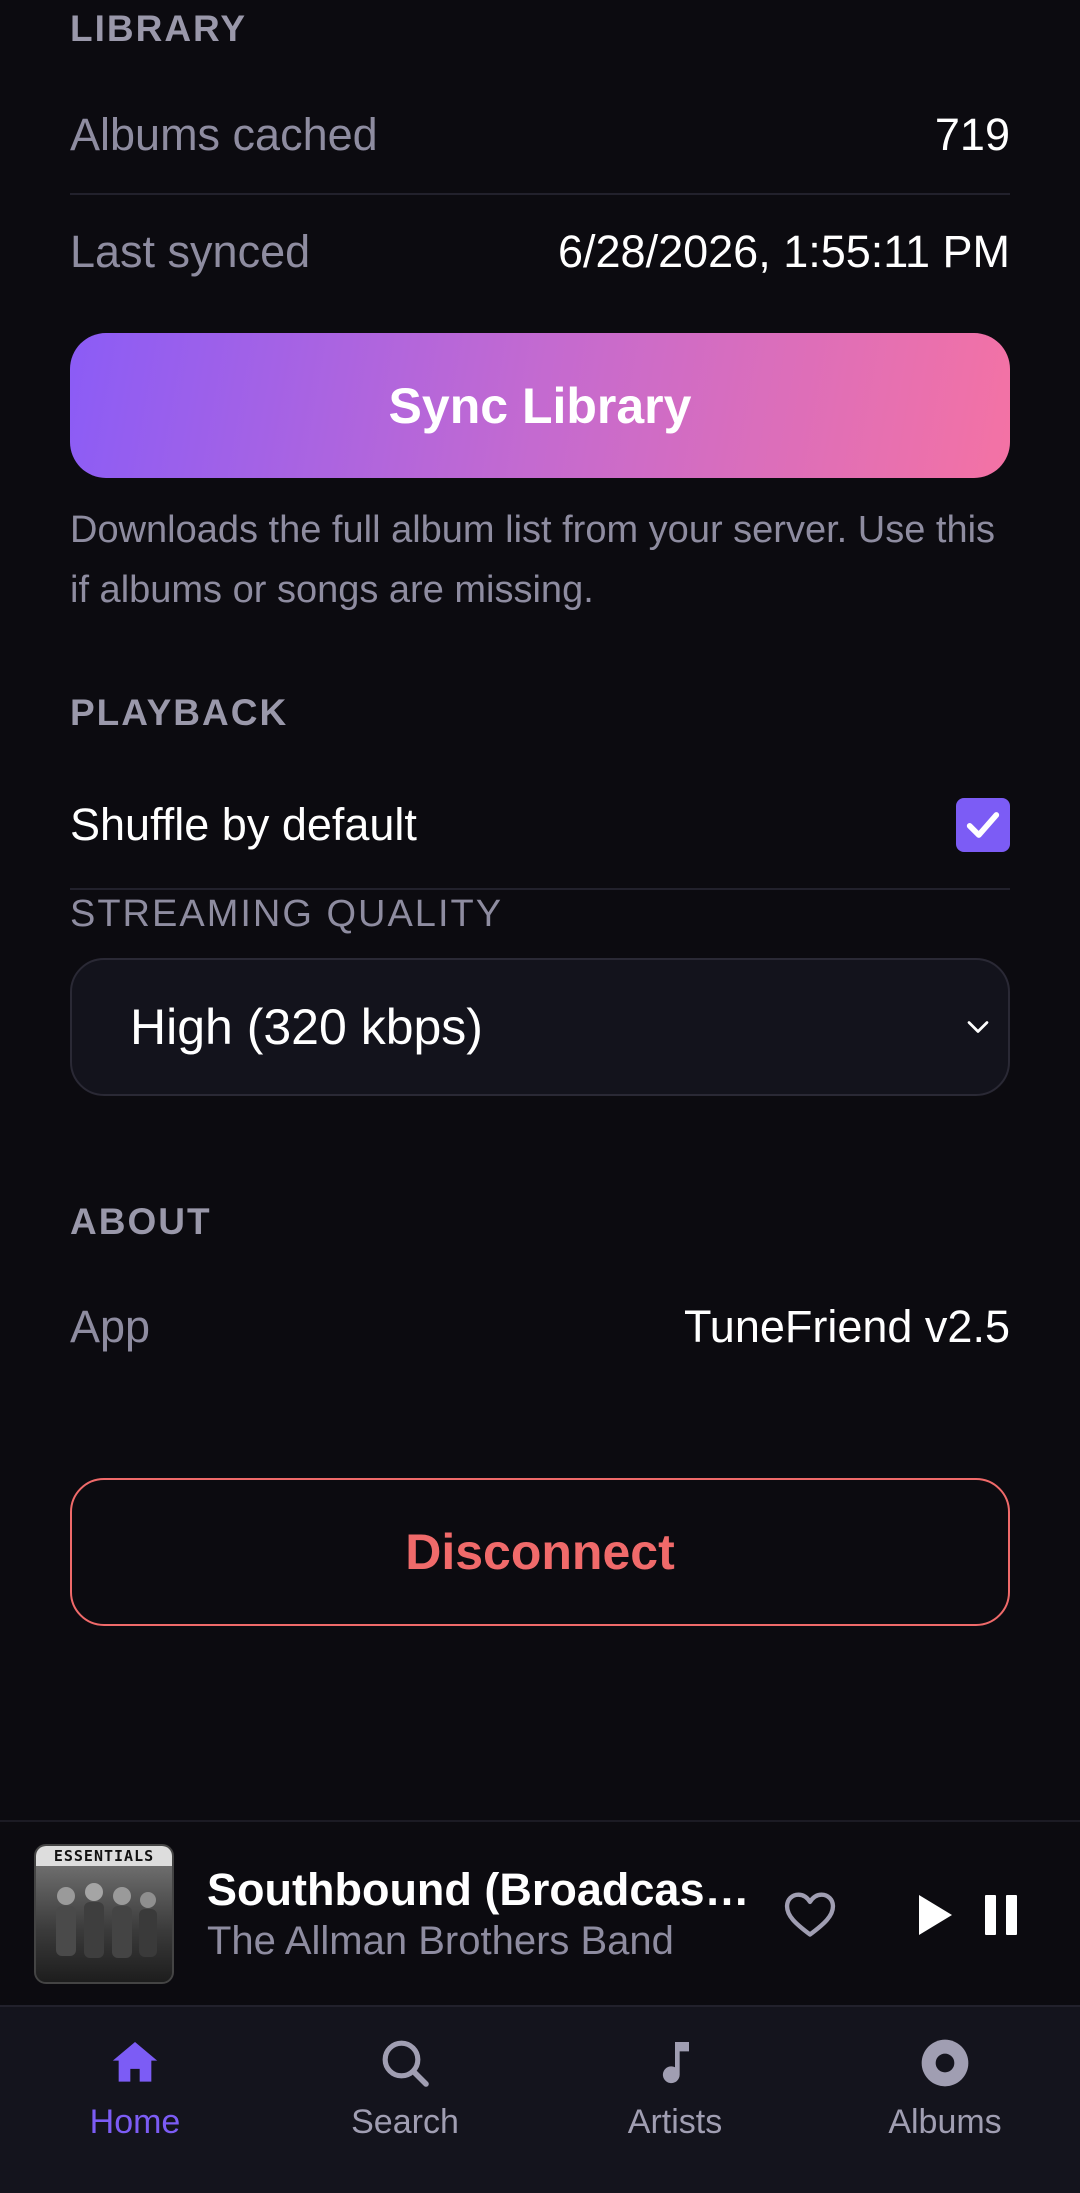 This screenshot has height=2193, width=1080. Describe the element at coordinates (1001, 1915) in the screenshot. I see `pause-icon` at that location.